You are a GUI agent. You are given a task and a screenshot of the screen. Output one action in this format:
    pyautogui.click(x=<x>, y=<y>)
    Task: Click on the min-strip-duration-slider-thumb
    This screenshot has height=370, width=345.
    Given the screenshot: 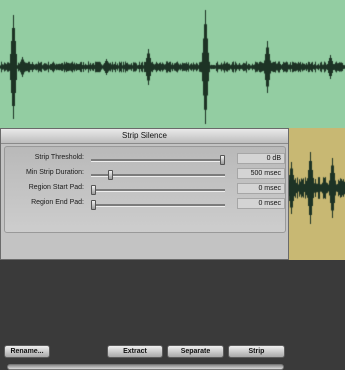 What is the action you would take?
    pyautogui.click(x=110, y=175)
    